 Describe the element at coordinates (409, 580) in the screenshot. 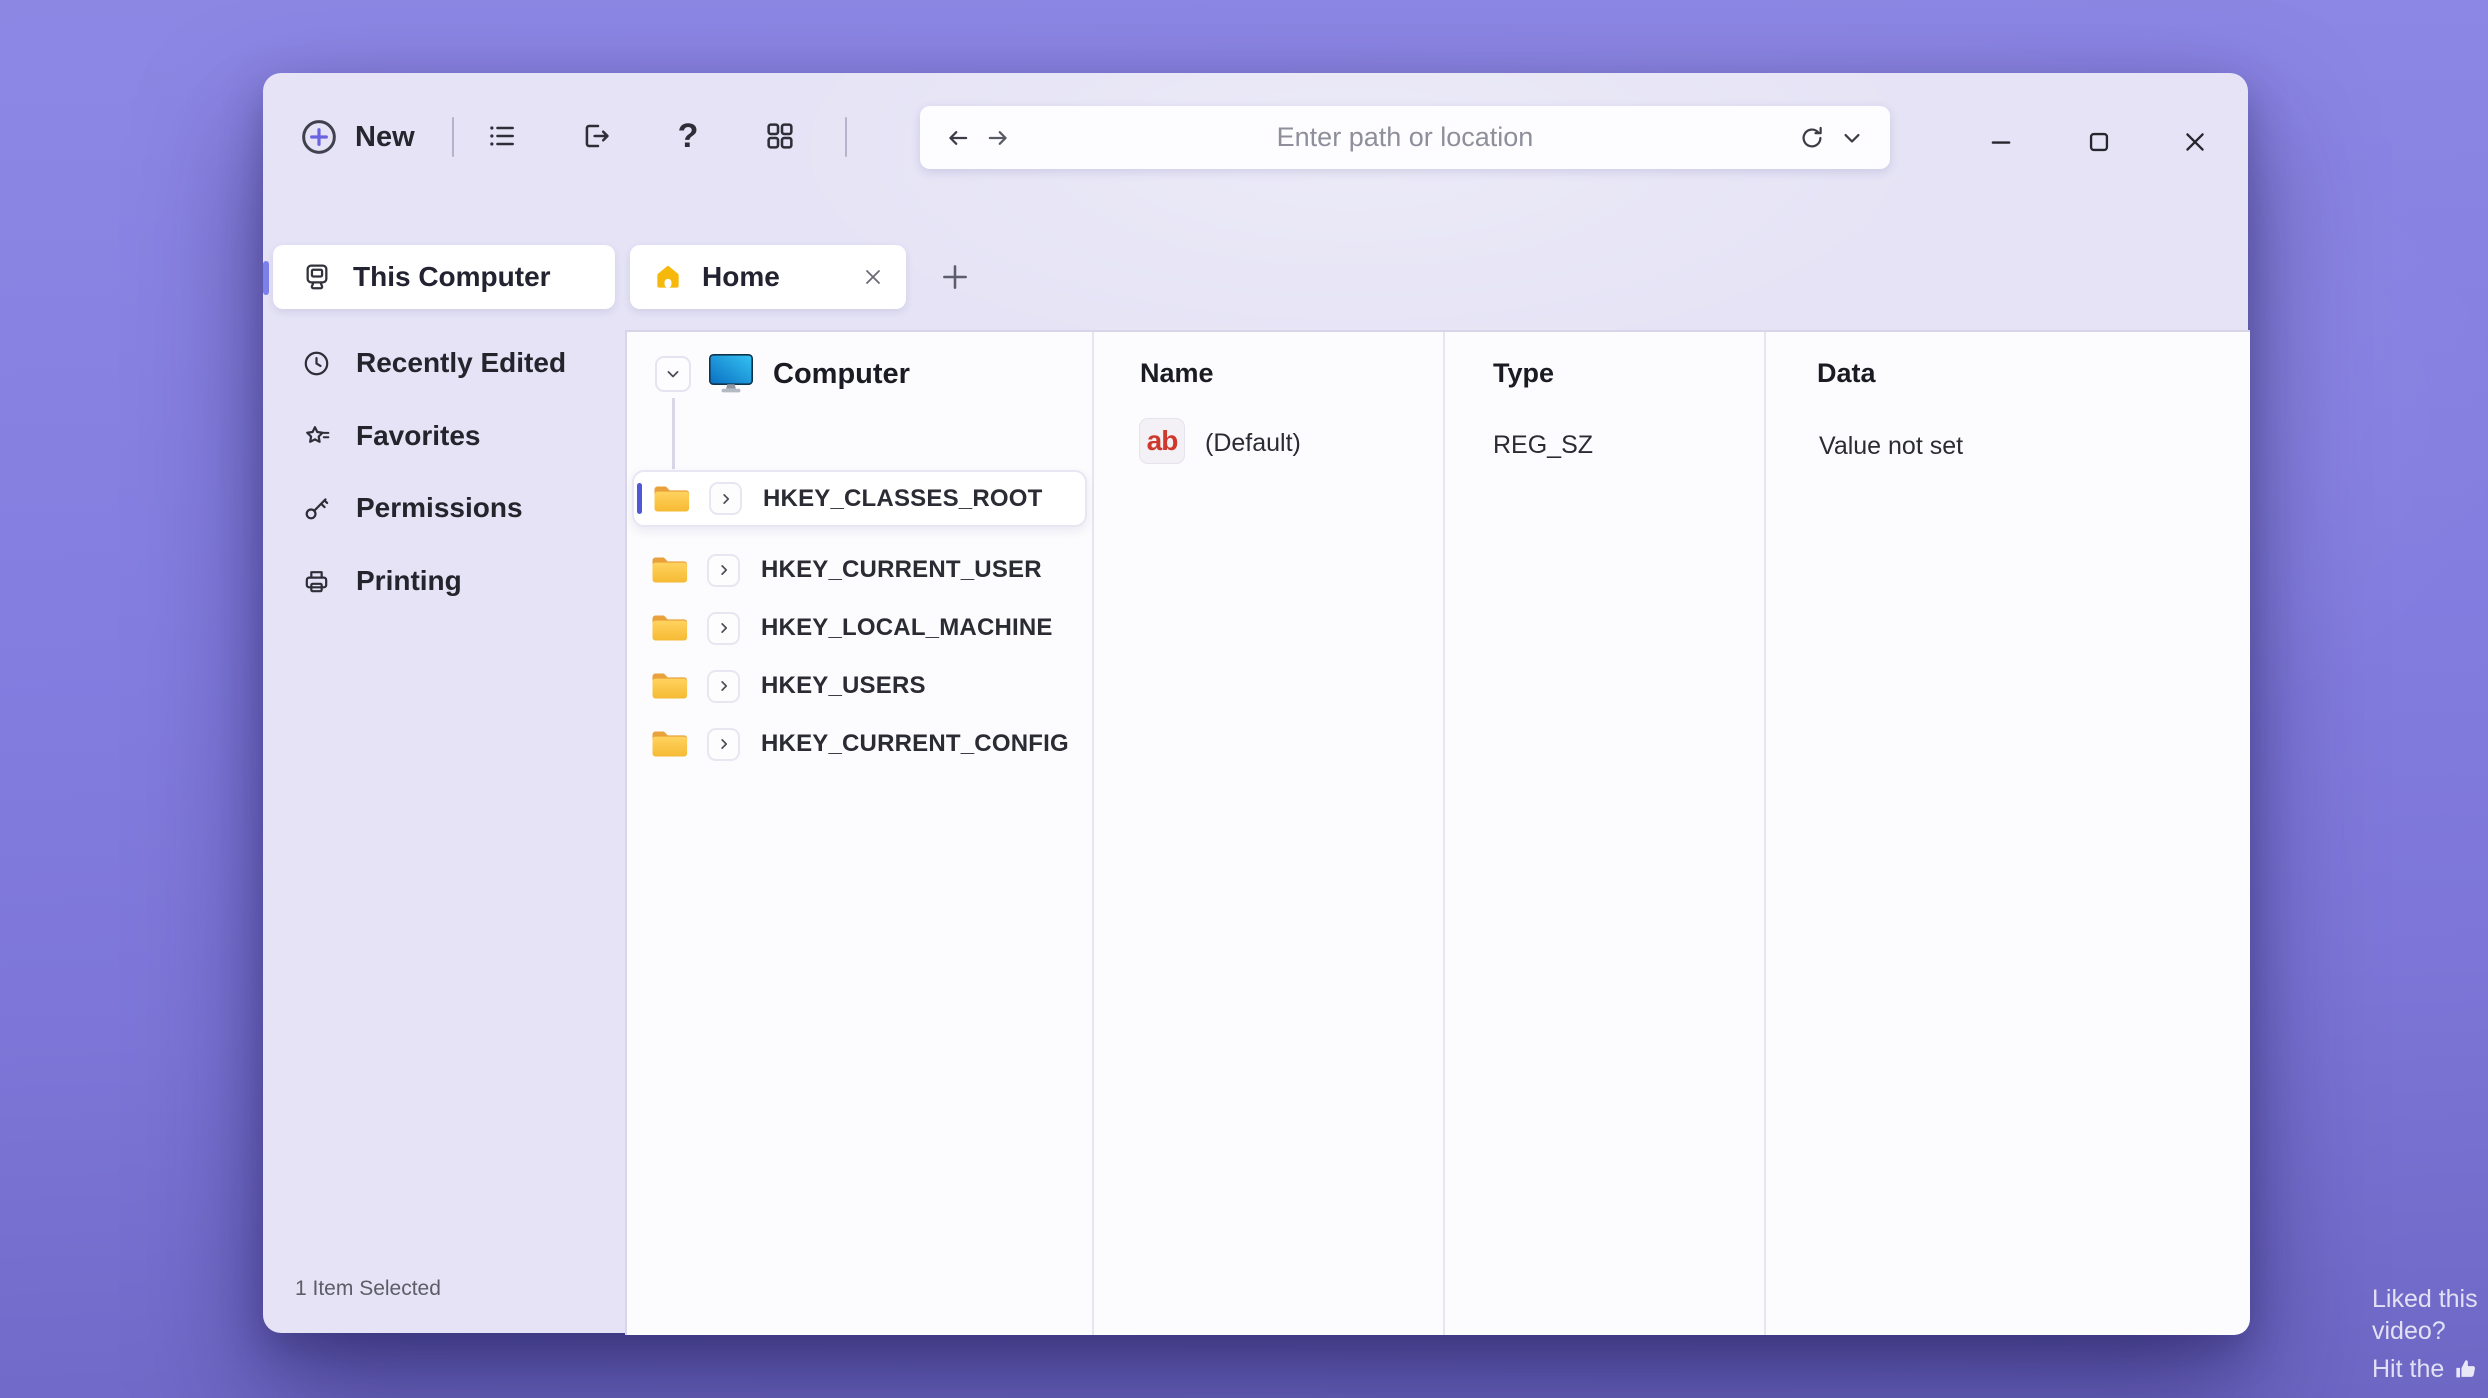

I see `sidebar-item-label: Printing` at that location.